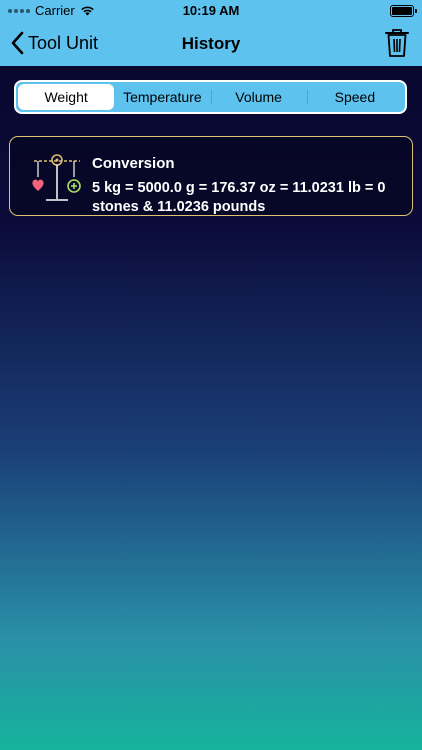 The width and height of the screenshot is (422, 750). I want to click on unit-segmented-control: Weight Temperature Volume Speed, so click(210, 97).